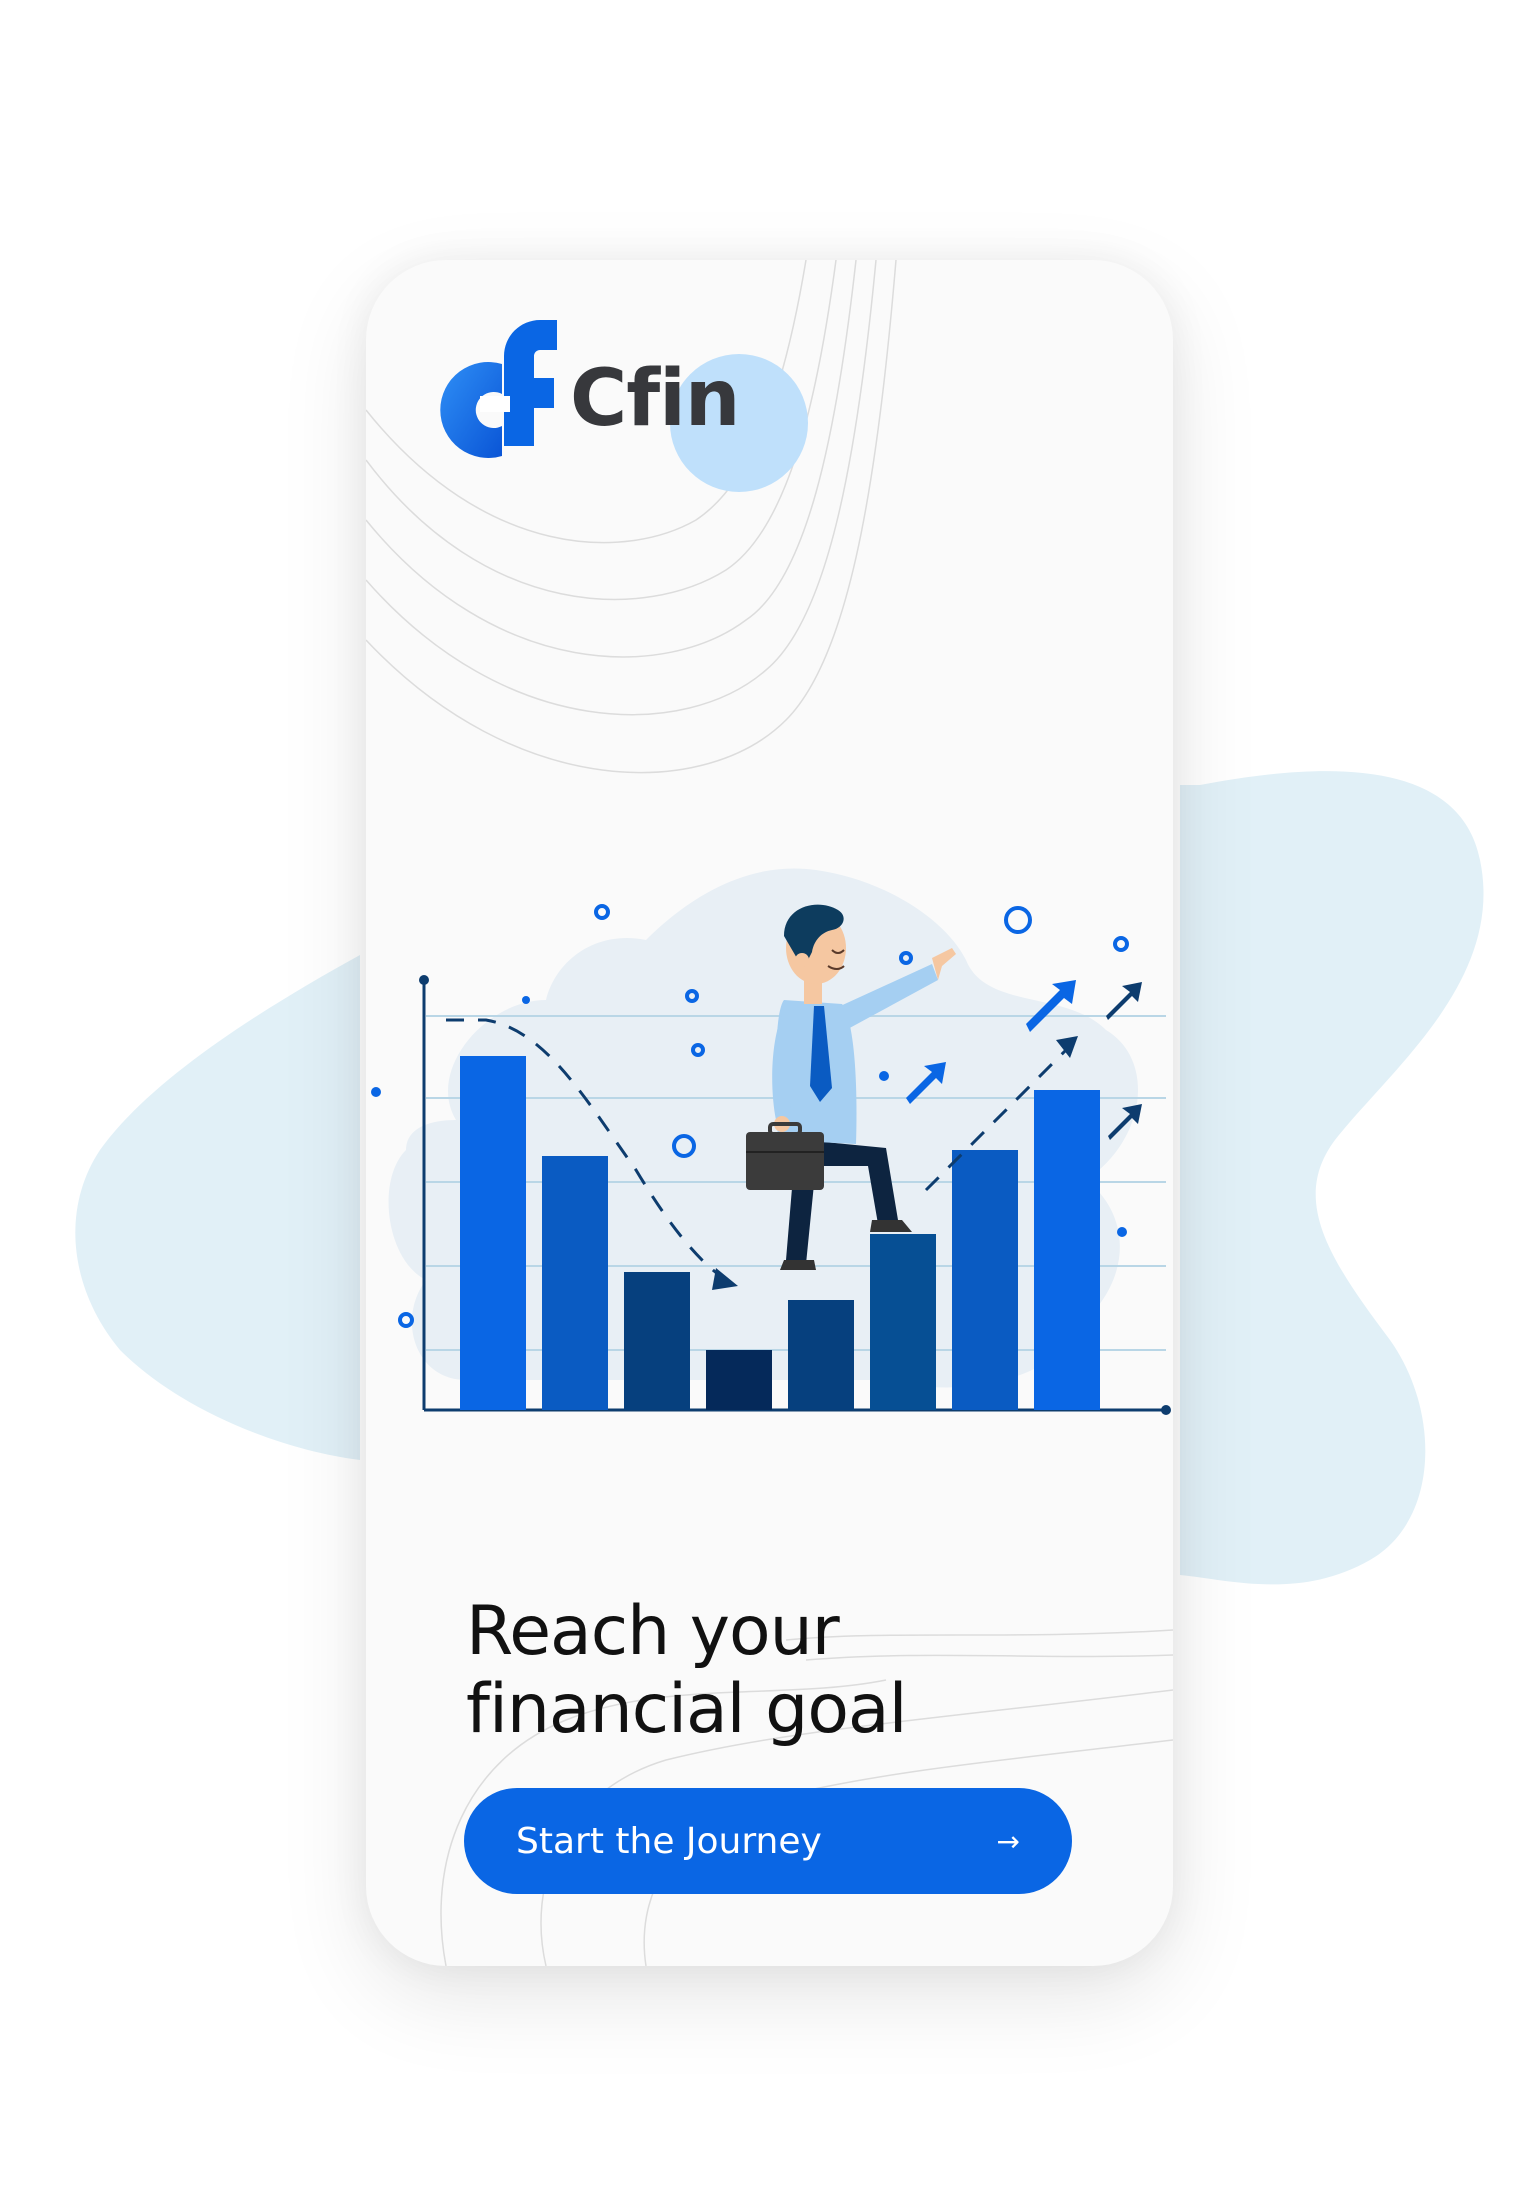 The width and height of the screenshot is (1534, 2205). Describe the element at coordinates (655, 399) in the screenshot. I see `app-name: Cfin` at that location.